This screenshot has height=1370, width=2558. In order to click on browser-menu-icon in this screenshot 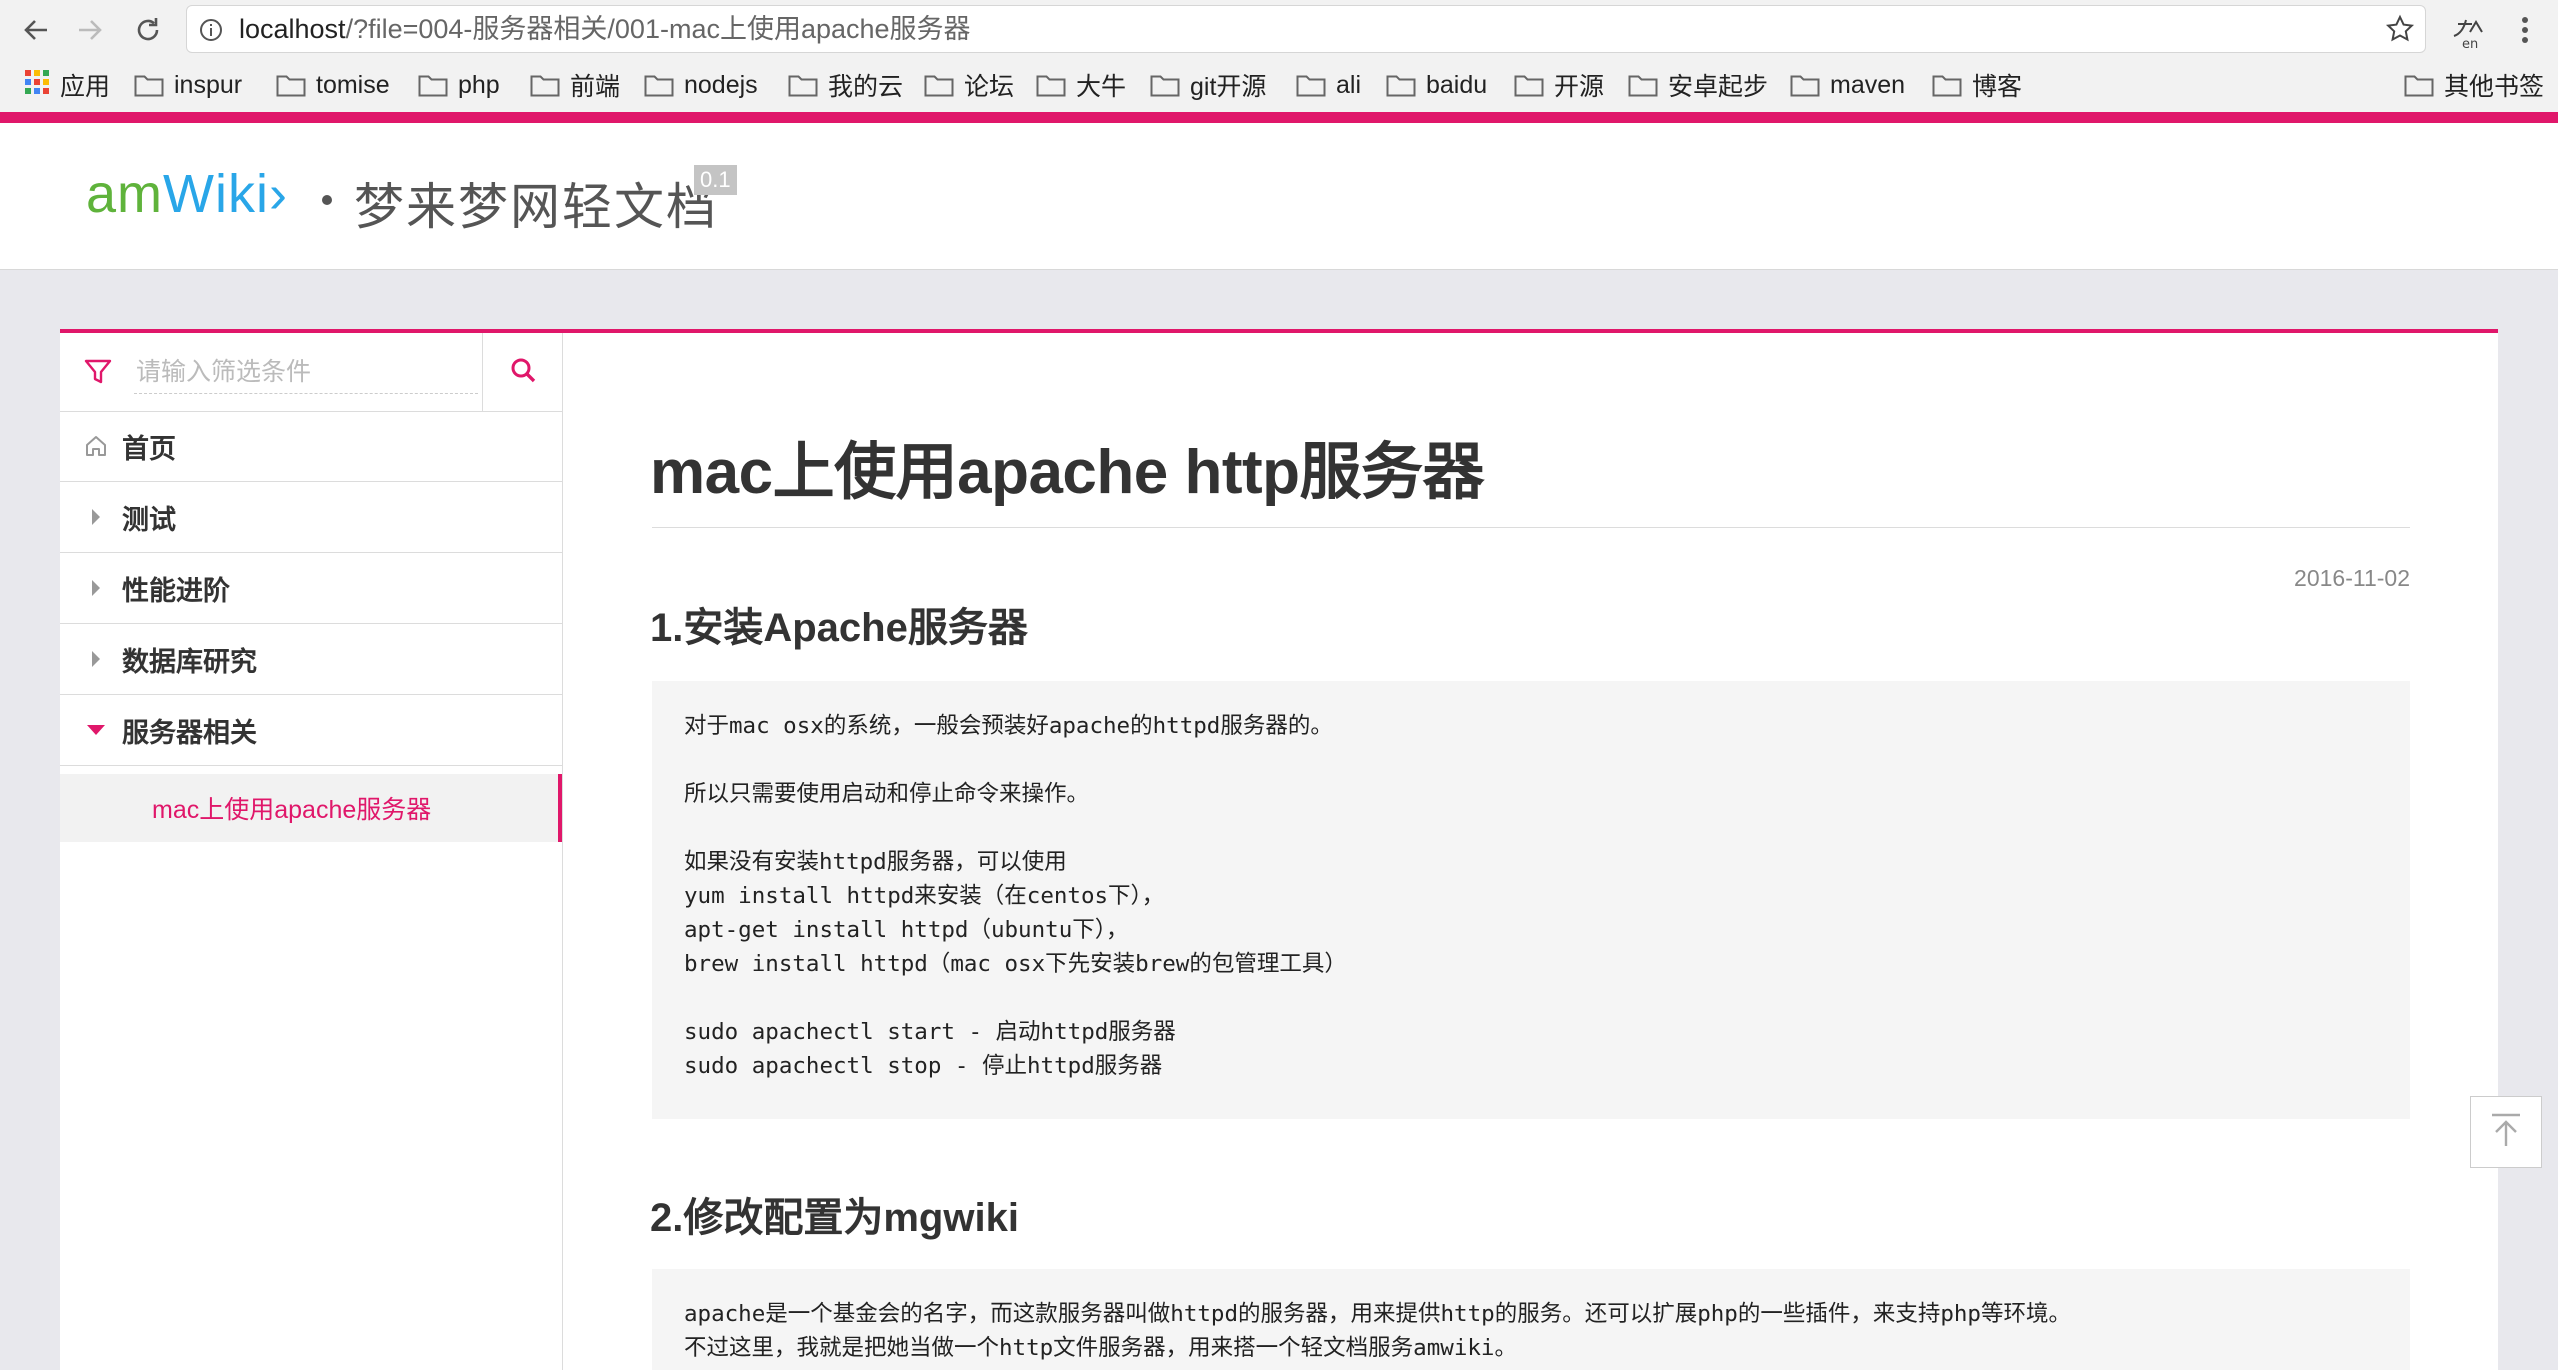, I will do `click(2525, 30)`.